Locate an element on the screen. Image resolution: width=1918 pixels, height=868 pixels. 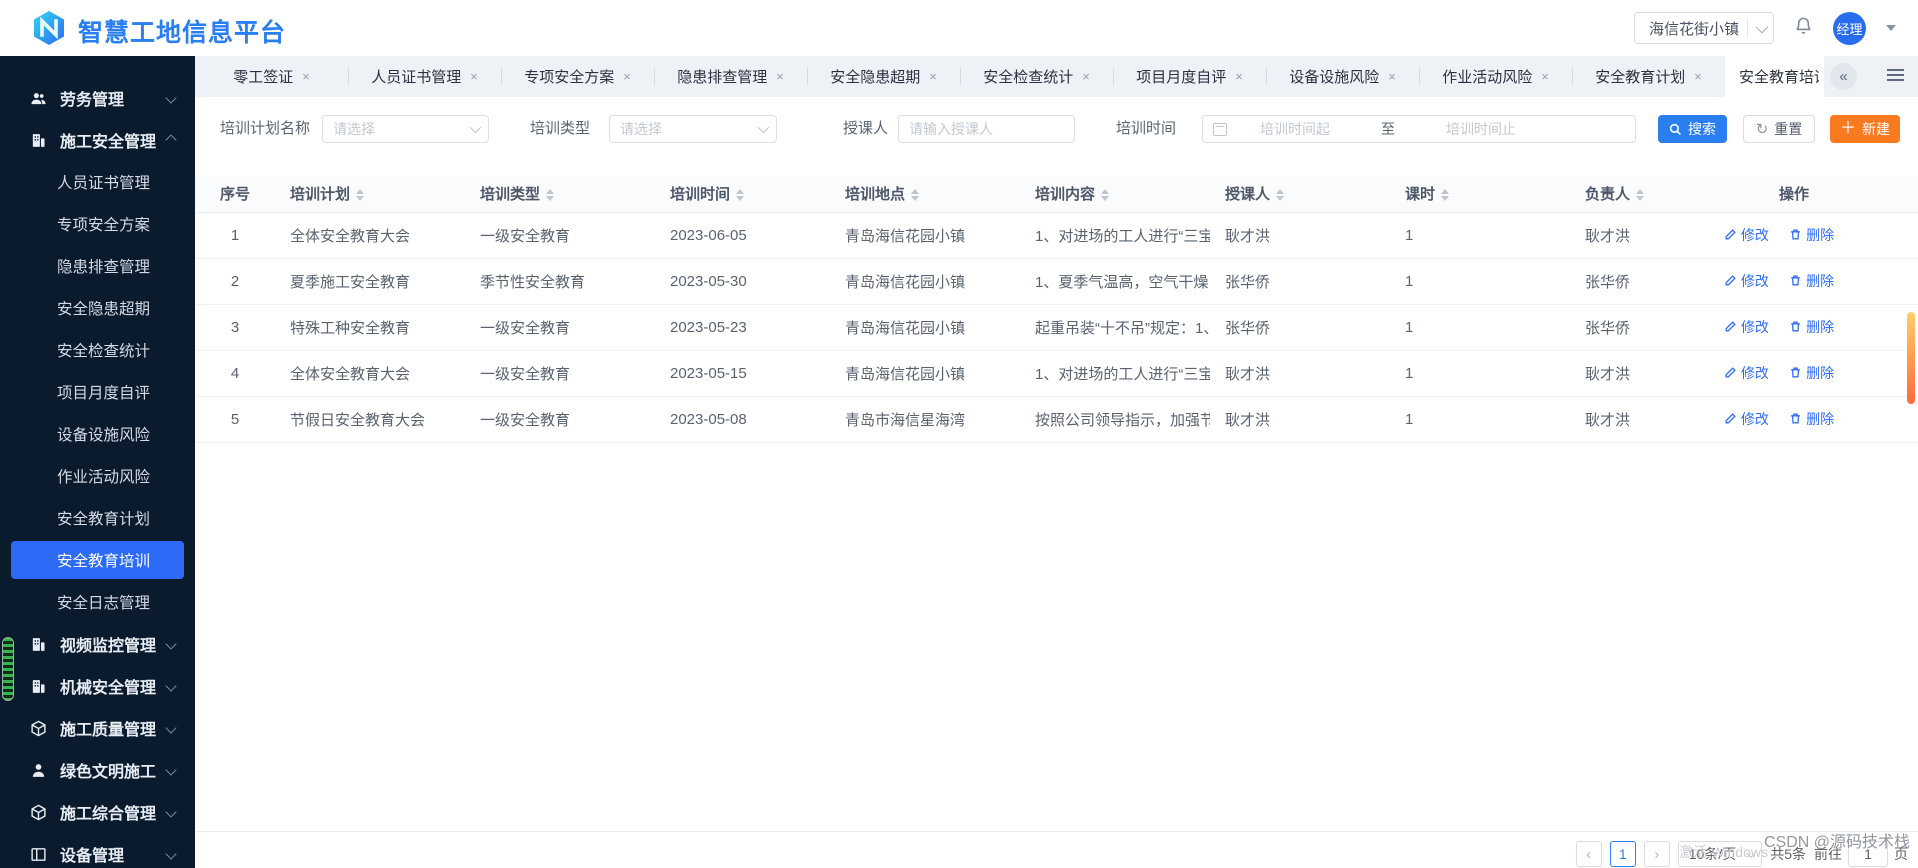
col-actions: 操作 is located at coordinates (1809, 194).